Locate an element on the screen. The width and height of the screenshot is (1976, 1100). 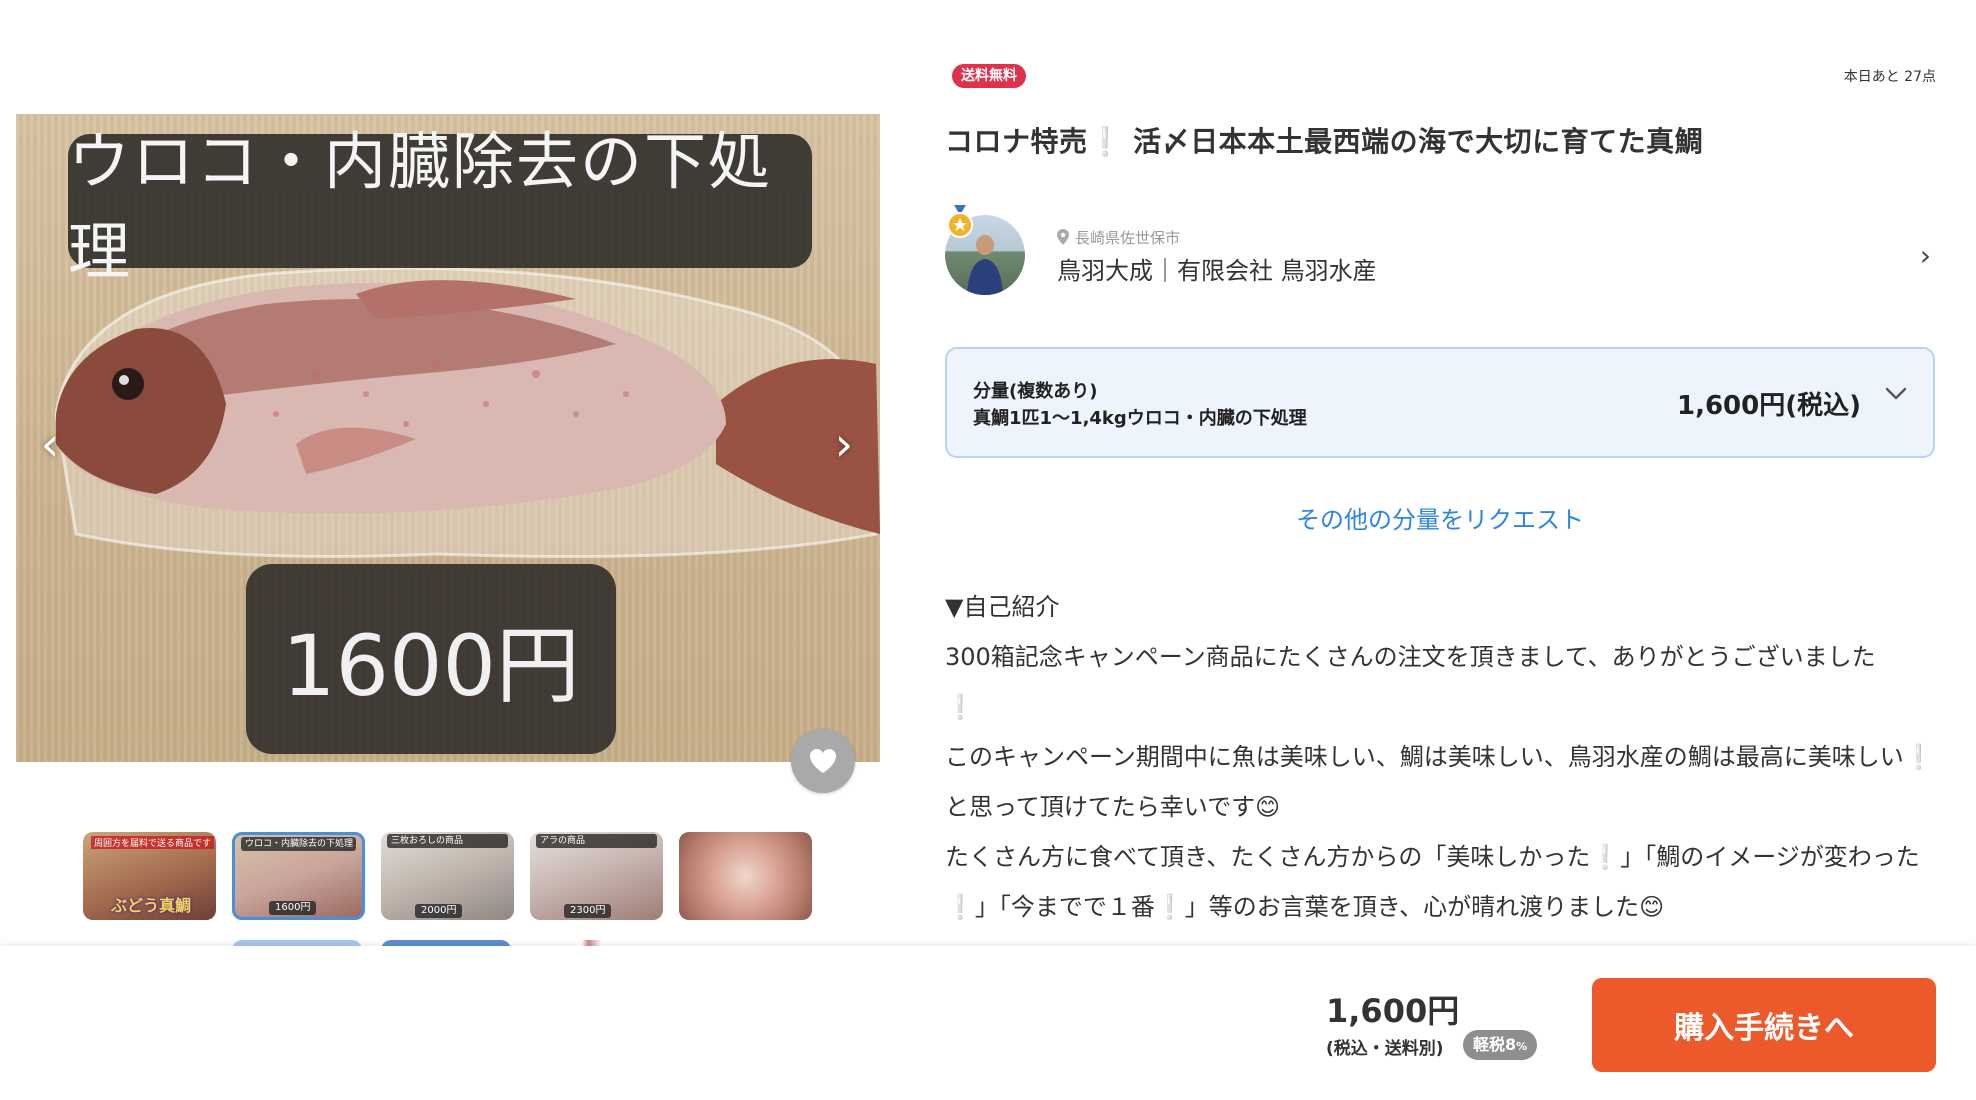
photo-price-text: 1600円 is located at coordinates (431, 665).